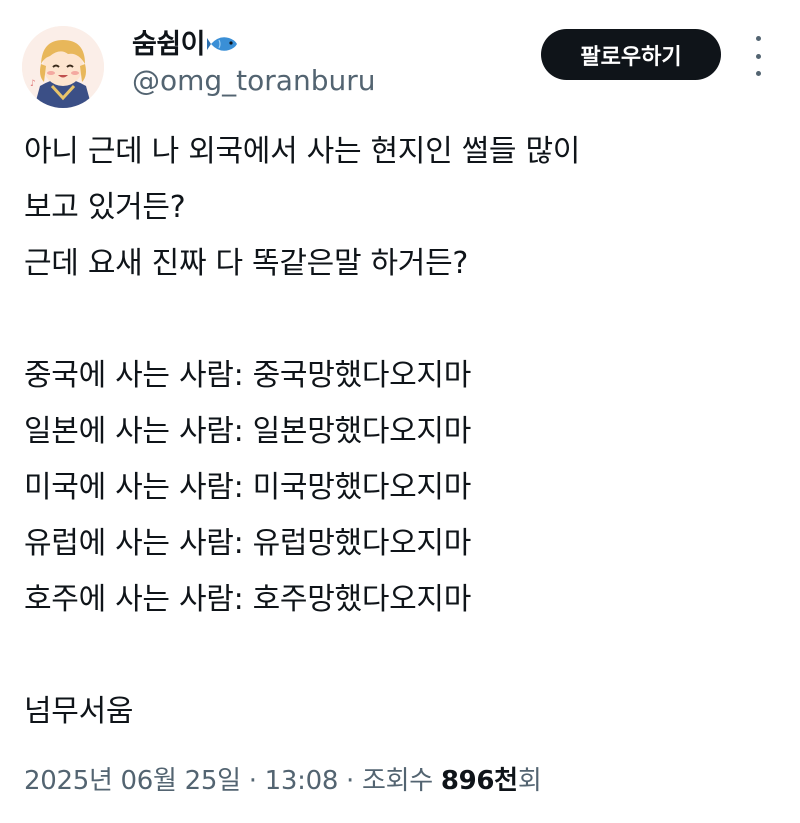  What do you see at coordinates (224, 42) in the screenshot?
I see `fish-icon` at bounding box center [224, 42].